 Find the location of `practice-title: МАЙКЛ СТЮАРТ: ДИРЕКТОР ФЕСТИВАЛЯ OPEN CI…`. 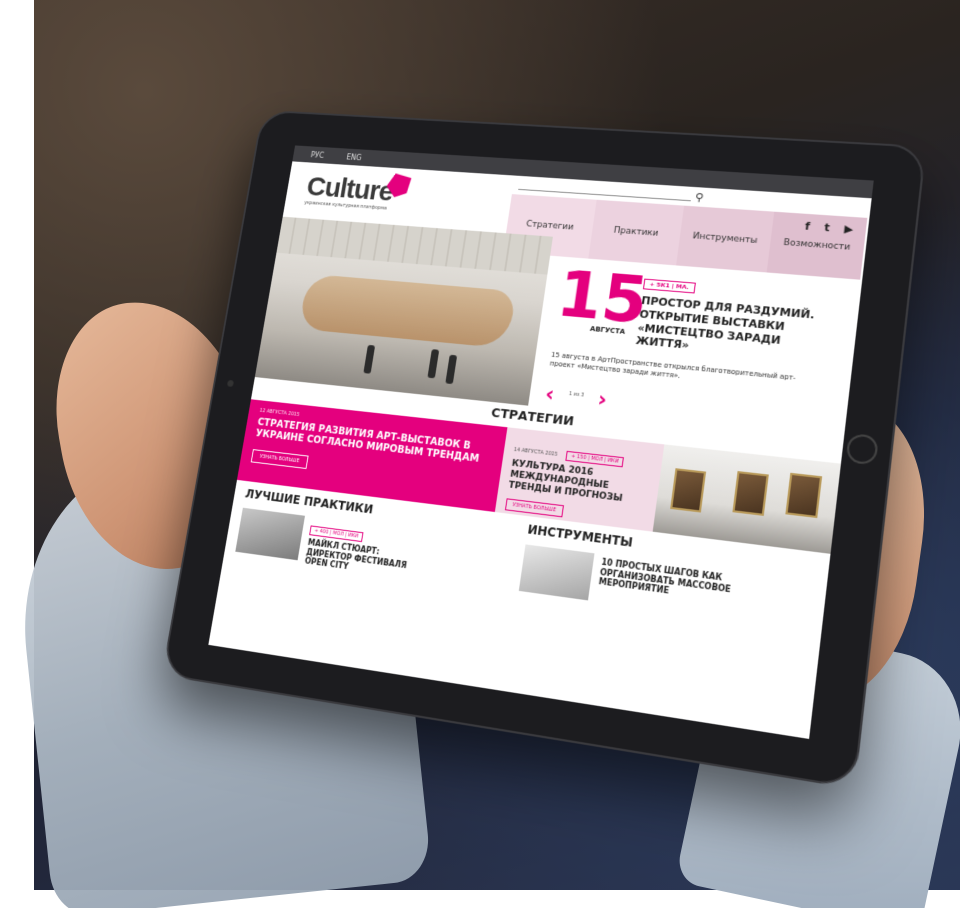

practice-title: МАЙКЛ СТЮАРТ: ДИРЕКТОР ФЕСТИВАЛЯ OPEN CI… is located at coordinates (361, 559).